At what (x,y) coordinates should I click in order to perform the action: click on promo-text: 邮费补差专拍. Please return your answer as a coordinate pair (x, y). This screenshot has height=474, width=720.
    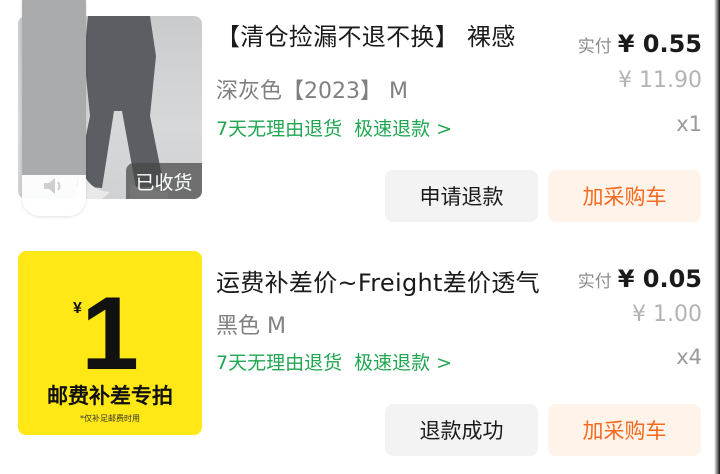
    Looking at the image, I should click on (110, 396).